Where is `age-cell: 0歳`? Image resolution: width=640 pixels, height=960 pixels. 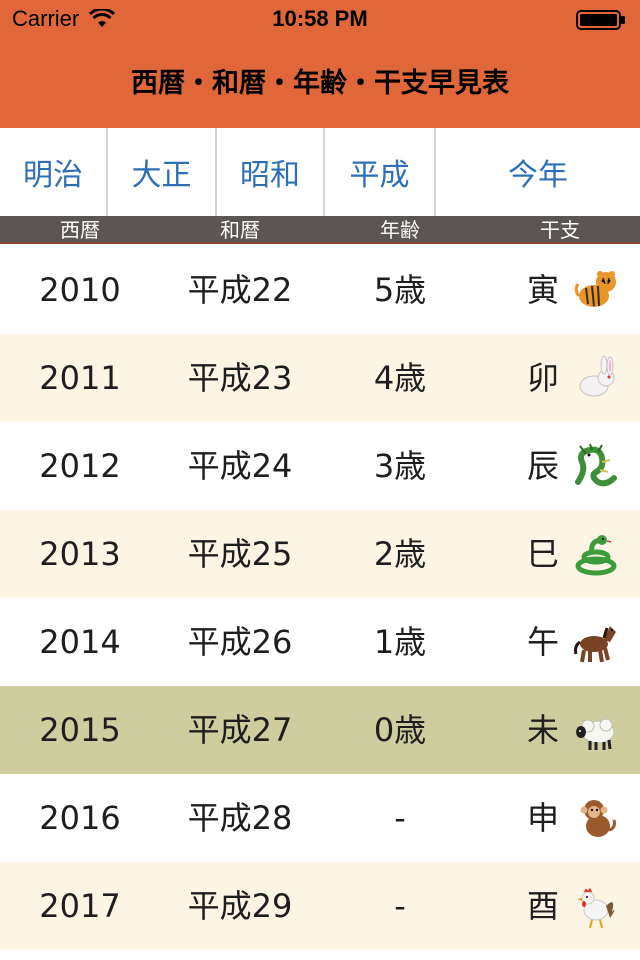
age-cell: 0歳 is located at coordinates (400, 730).